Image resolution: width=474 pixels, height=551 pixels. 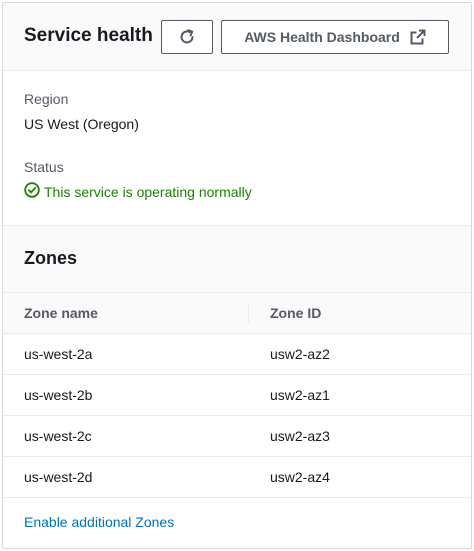 I want to click on refresh-button, so click(x=187, y=37).